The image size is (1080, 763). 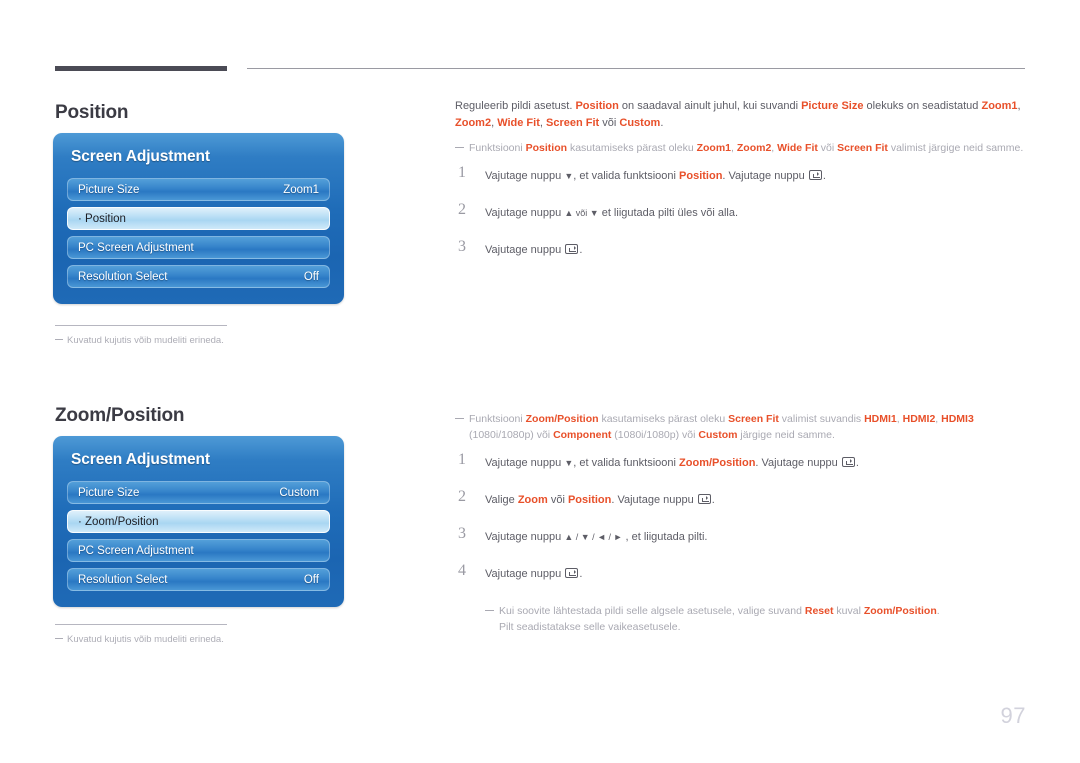 I want to click on osd-row-label: PC Screen Adjustment, so click(x=136, y=550).